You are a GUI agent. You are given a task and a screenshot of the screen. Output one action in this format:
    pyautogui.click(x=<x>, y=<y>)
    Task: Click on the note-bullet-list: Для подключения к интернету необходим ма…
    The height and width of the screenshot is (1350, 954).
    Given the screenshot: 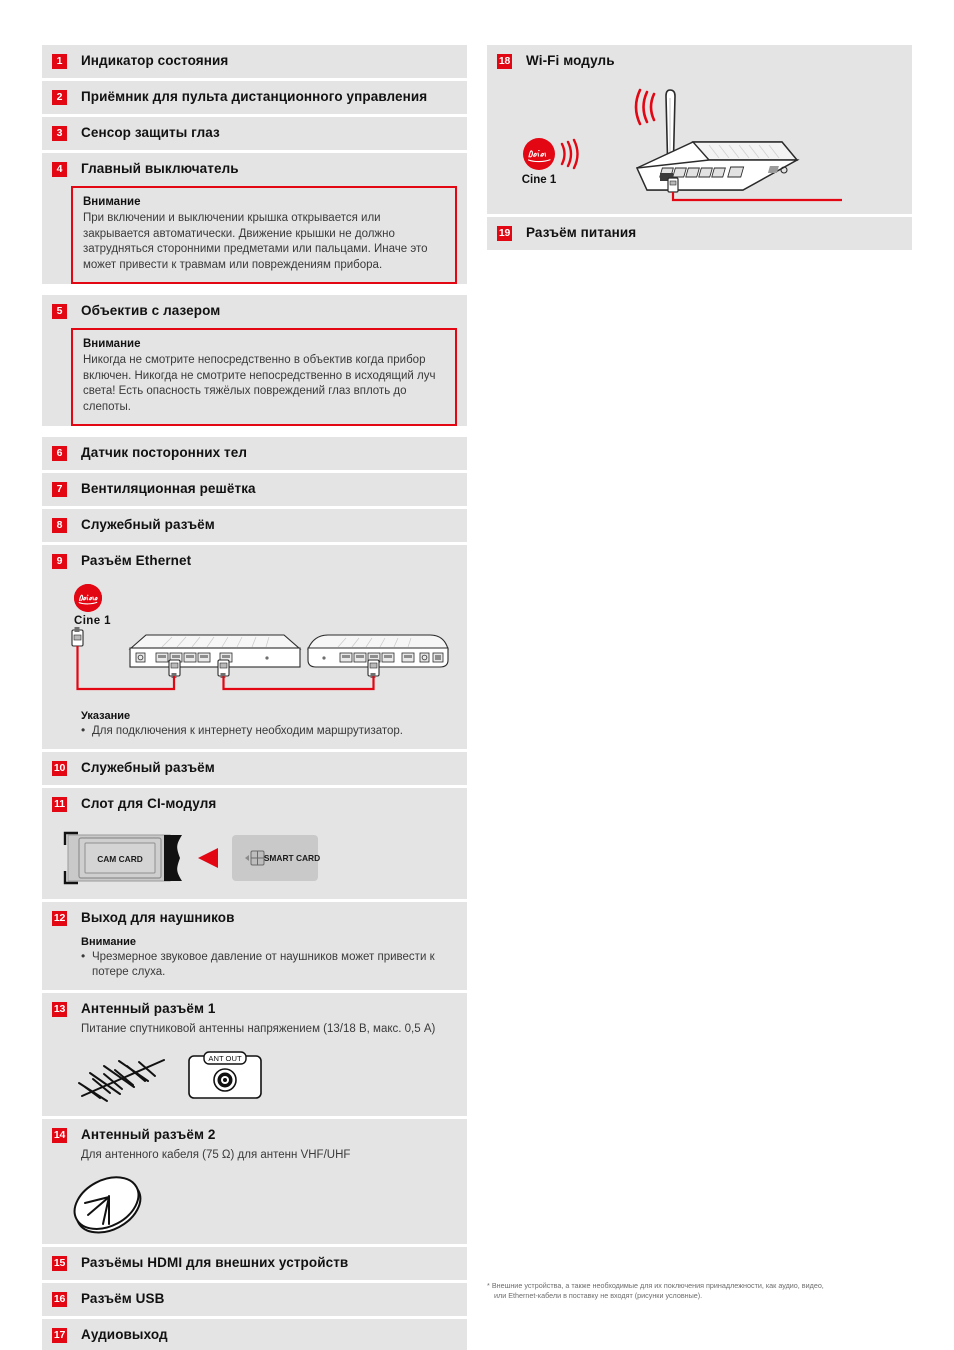 What is the action you would take?
    pyautogui.click(x=269, y=731)
    